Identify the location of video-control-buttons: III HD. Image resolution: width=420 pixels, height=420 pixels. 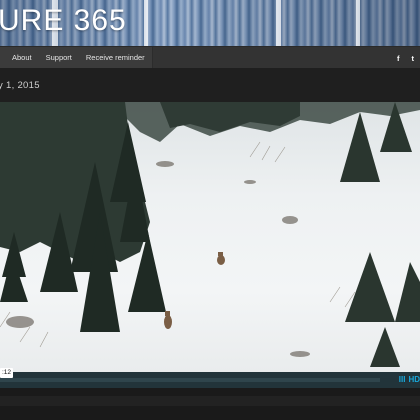
(409, 380).